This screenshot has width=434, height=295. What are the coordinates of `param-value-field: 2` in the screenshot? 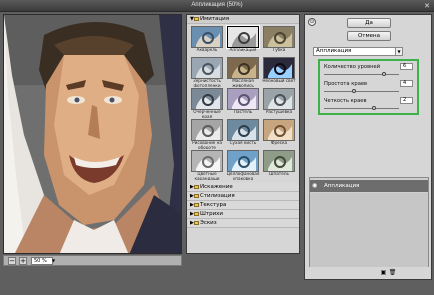 It's located at (406, 100).